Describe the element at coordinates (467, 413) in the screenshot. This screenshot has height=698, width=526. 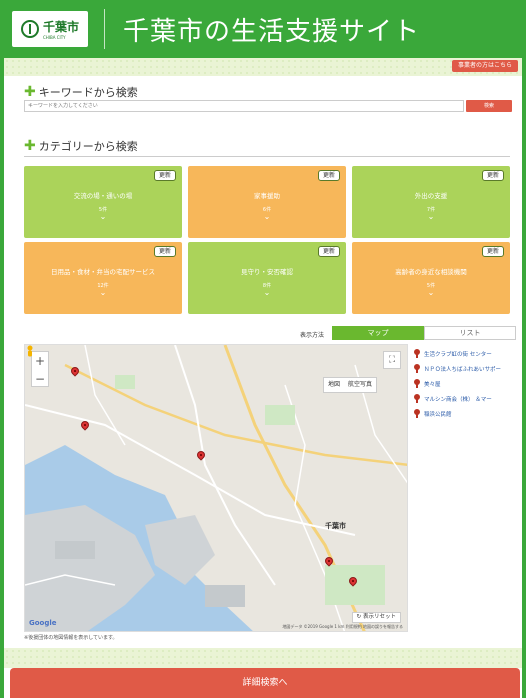
I see `place-list-item: 稲浜公民館` at that location.